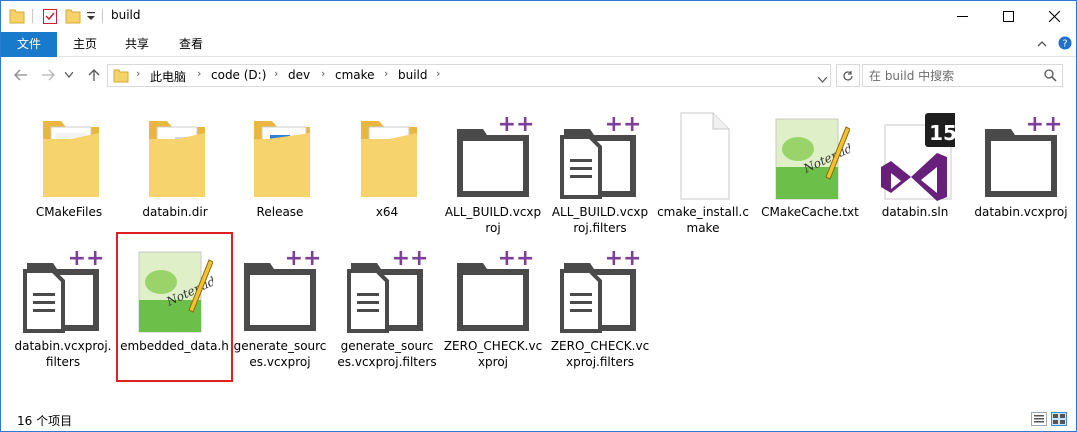 This screenshot has width=1077, height=432. I want to click on file-item-generate-sources-vcxproj: ++ generate_sources.vcxproj, so click(280, 306).